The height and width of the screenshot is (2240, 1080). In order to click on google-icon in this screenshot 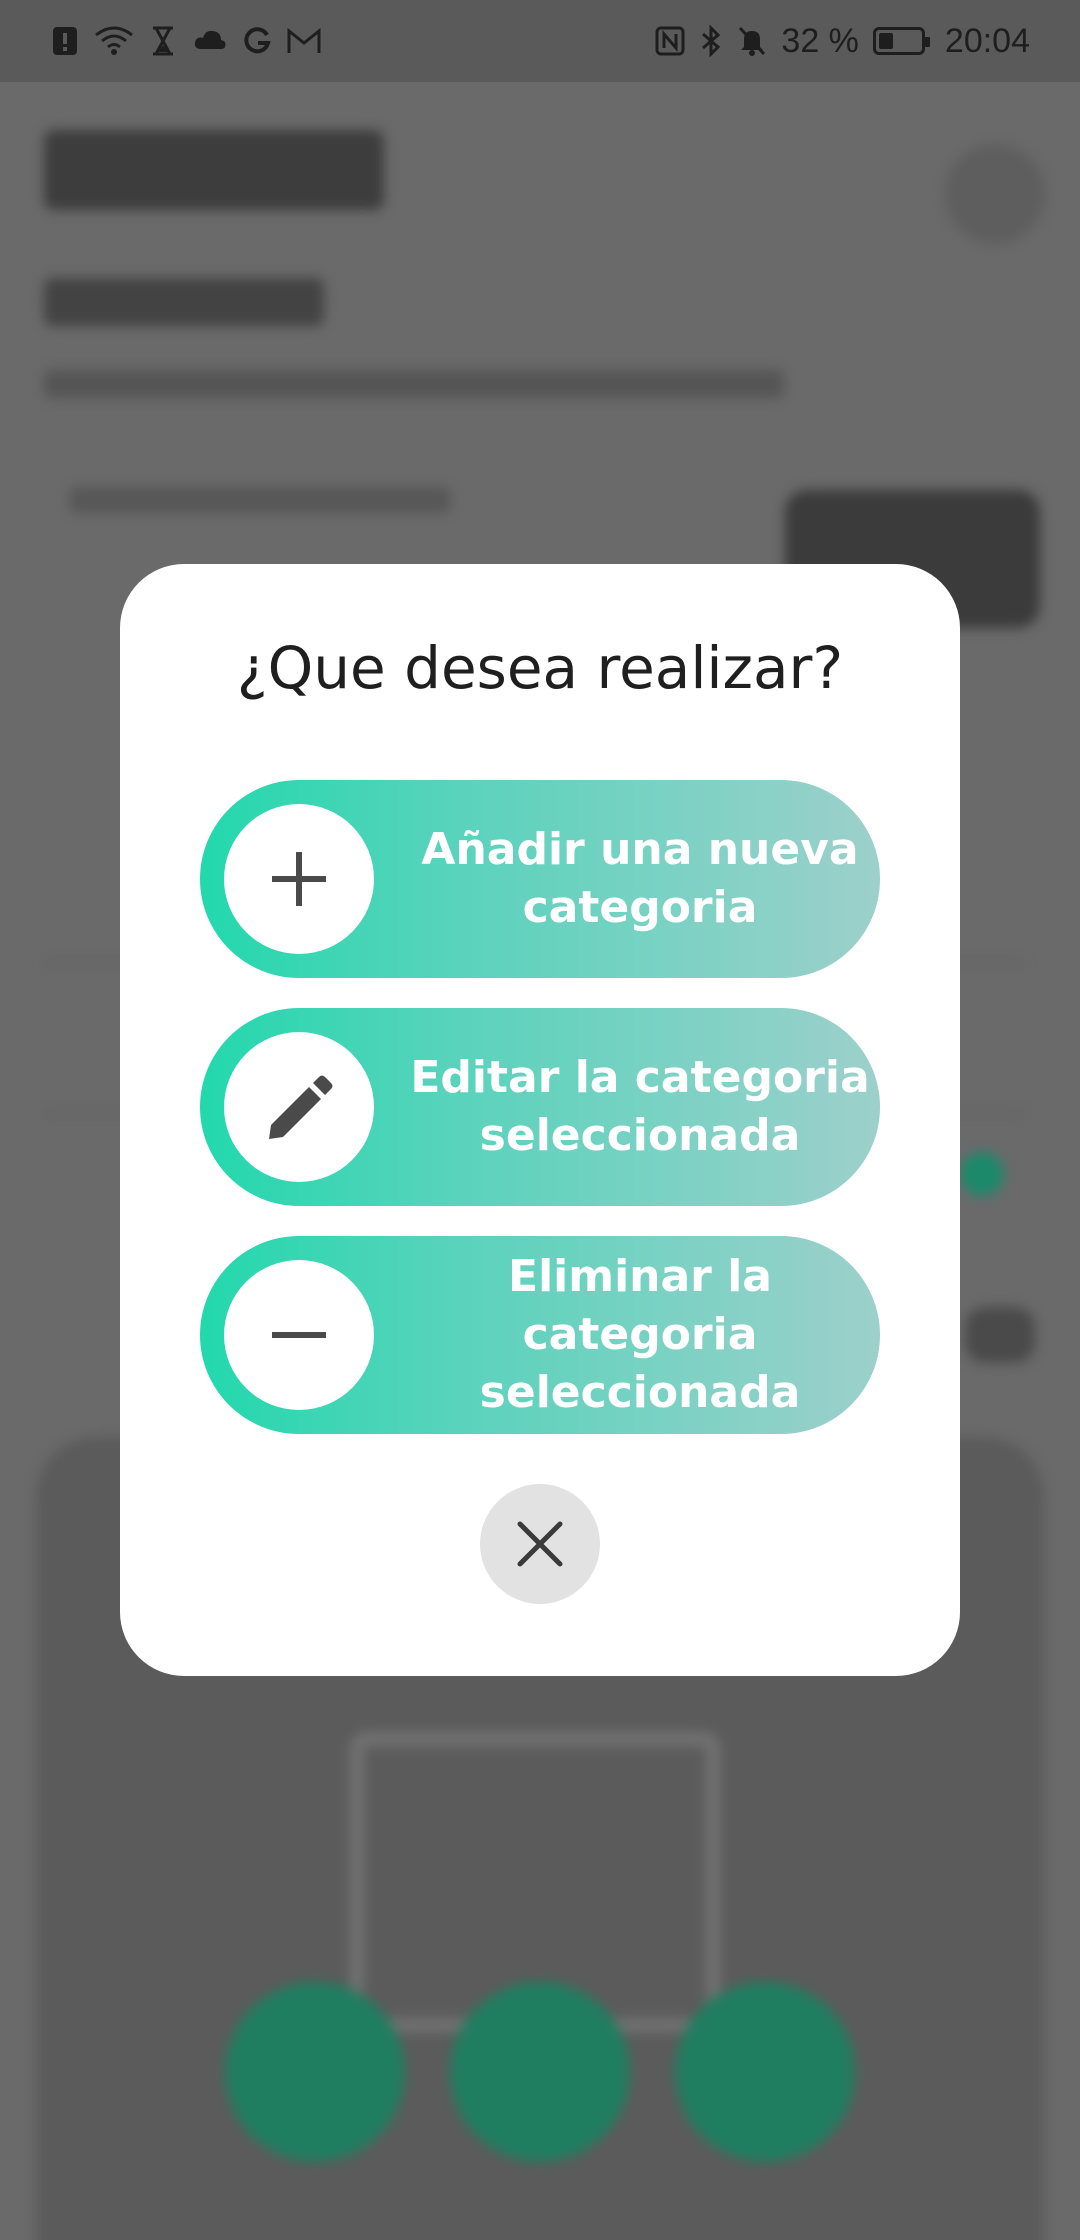, I will do `click(257, 40)`.